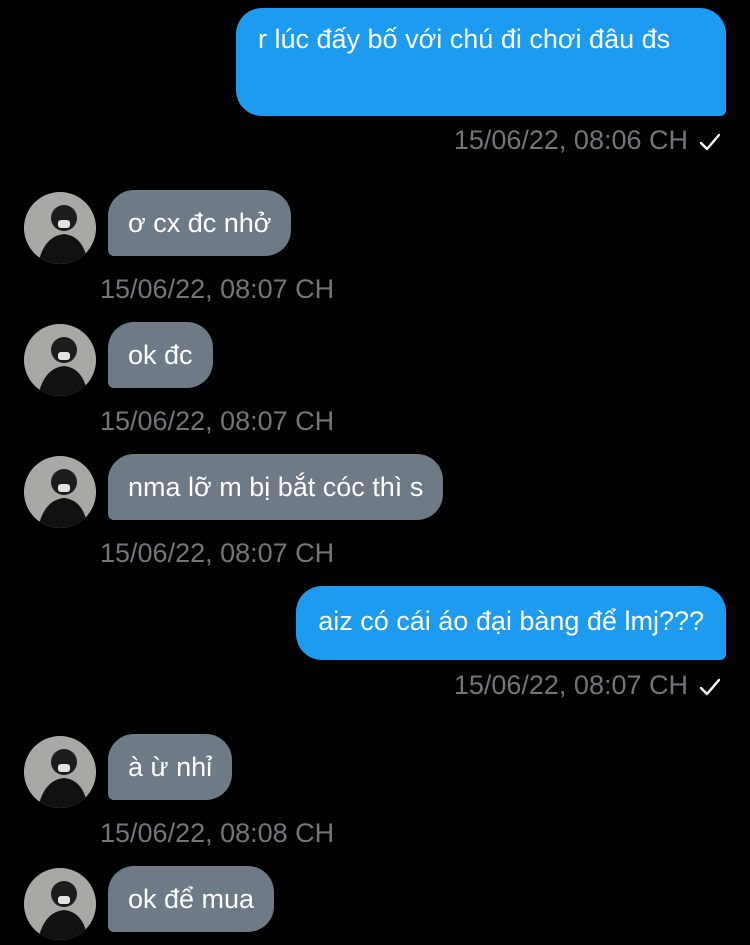 Image resolution: width=750 pixels, height=945 pixels. Describe the element at coordinates (570, 140) in the screenshot. I see `message-timestamp: 15/06/22, 08:06 CH` at that location.